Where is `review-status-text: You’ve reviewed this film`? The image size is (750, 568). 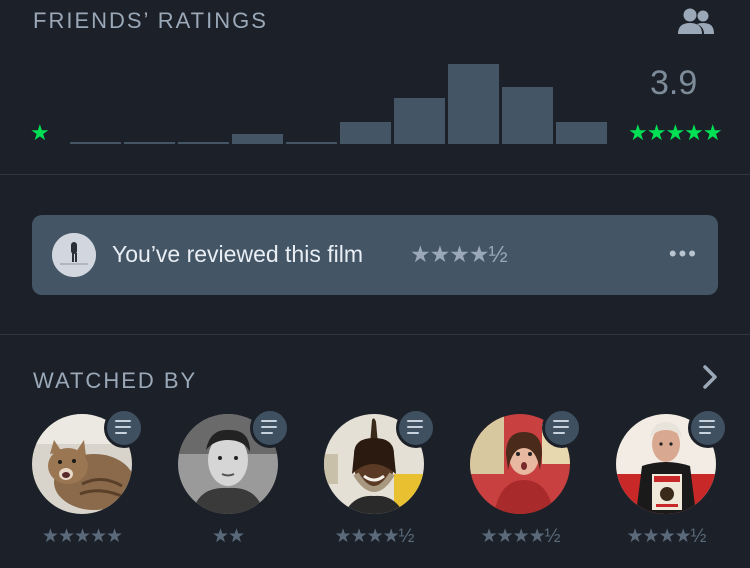 review-status-text: You’ve reviewed this film is located at coordinates (237, 254).